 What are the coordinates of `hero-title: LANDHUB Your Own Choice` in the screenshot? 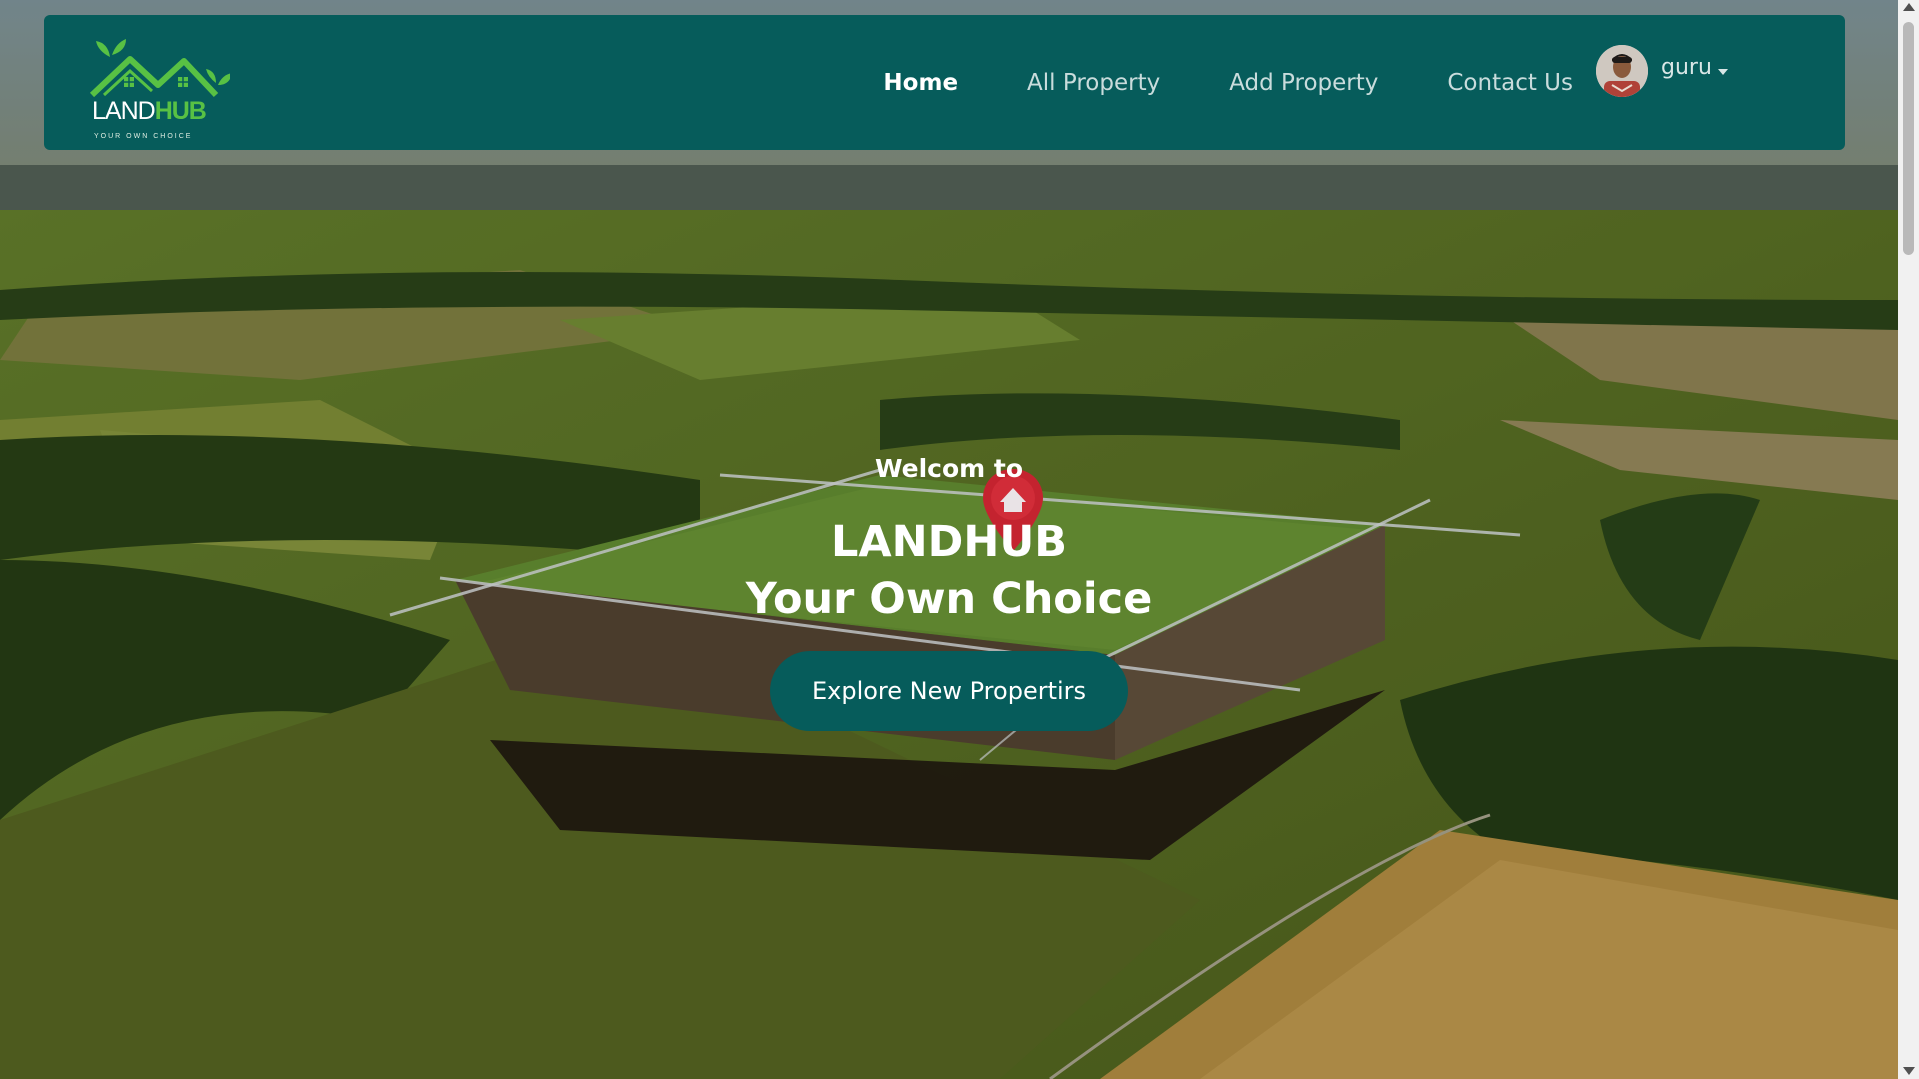 It's located at (949, 571).